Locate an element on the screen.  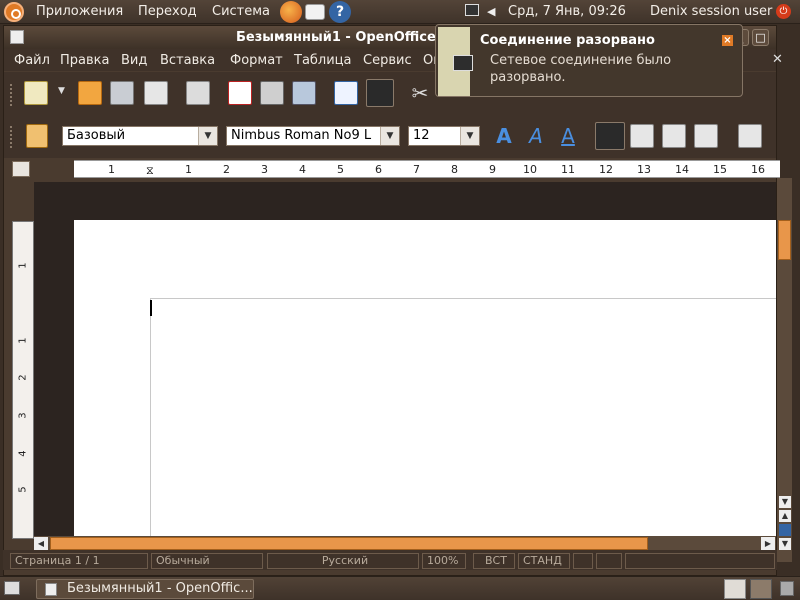
vertical-scrollbar: ▼ ▲ ▼ is located at coordinates (784, 370).